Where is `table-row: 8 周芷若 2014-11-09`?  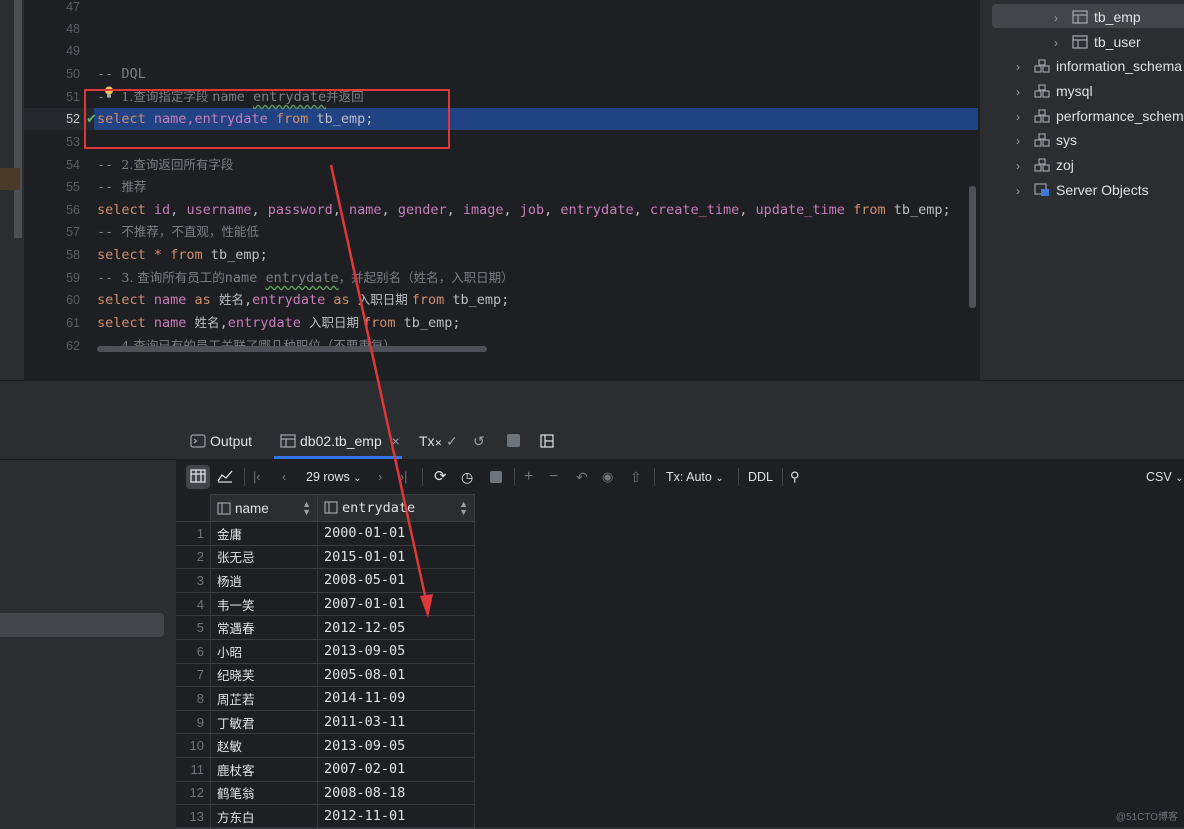
table-row: 8 周芷若 2014-11-09 is located at coordinates (325, 698).